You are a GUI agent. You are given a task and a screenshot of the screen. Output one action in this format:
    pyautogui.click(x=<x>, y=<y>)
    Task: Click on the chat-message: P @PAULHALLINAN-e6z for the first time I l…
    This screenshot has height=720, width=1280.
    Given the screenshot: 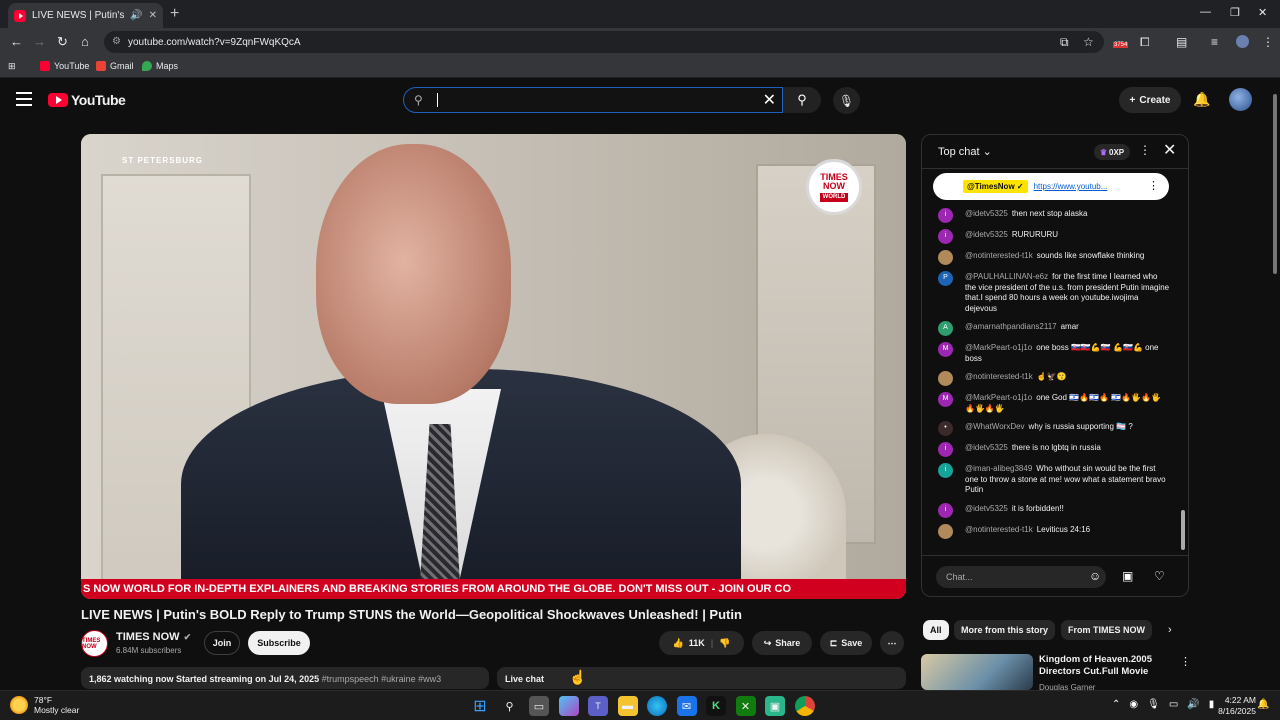 What is the action you would take?
    pyautogui.click(x=1051, y=293)
    